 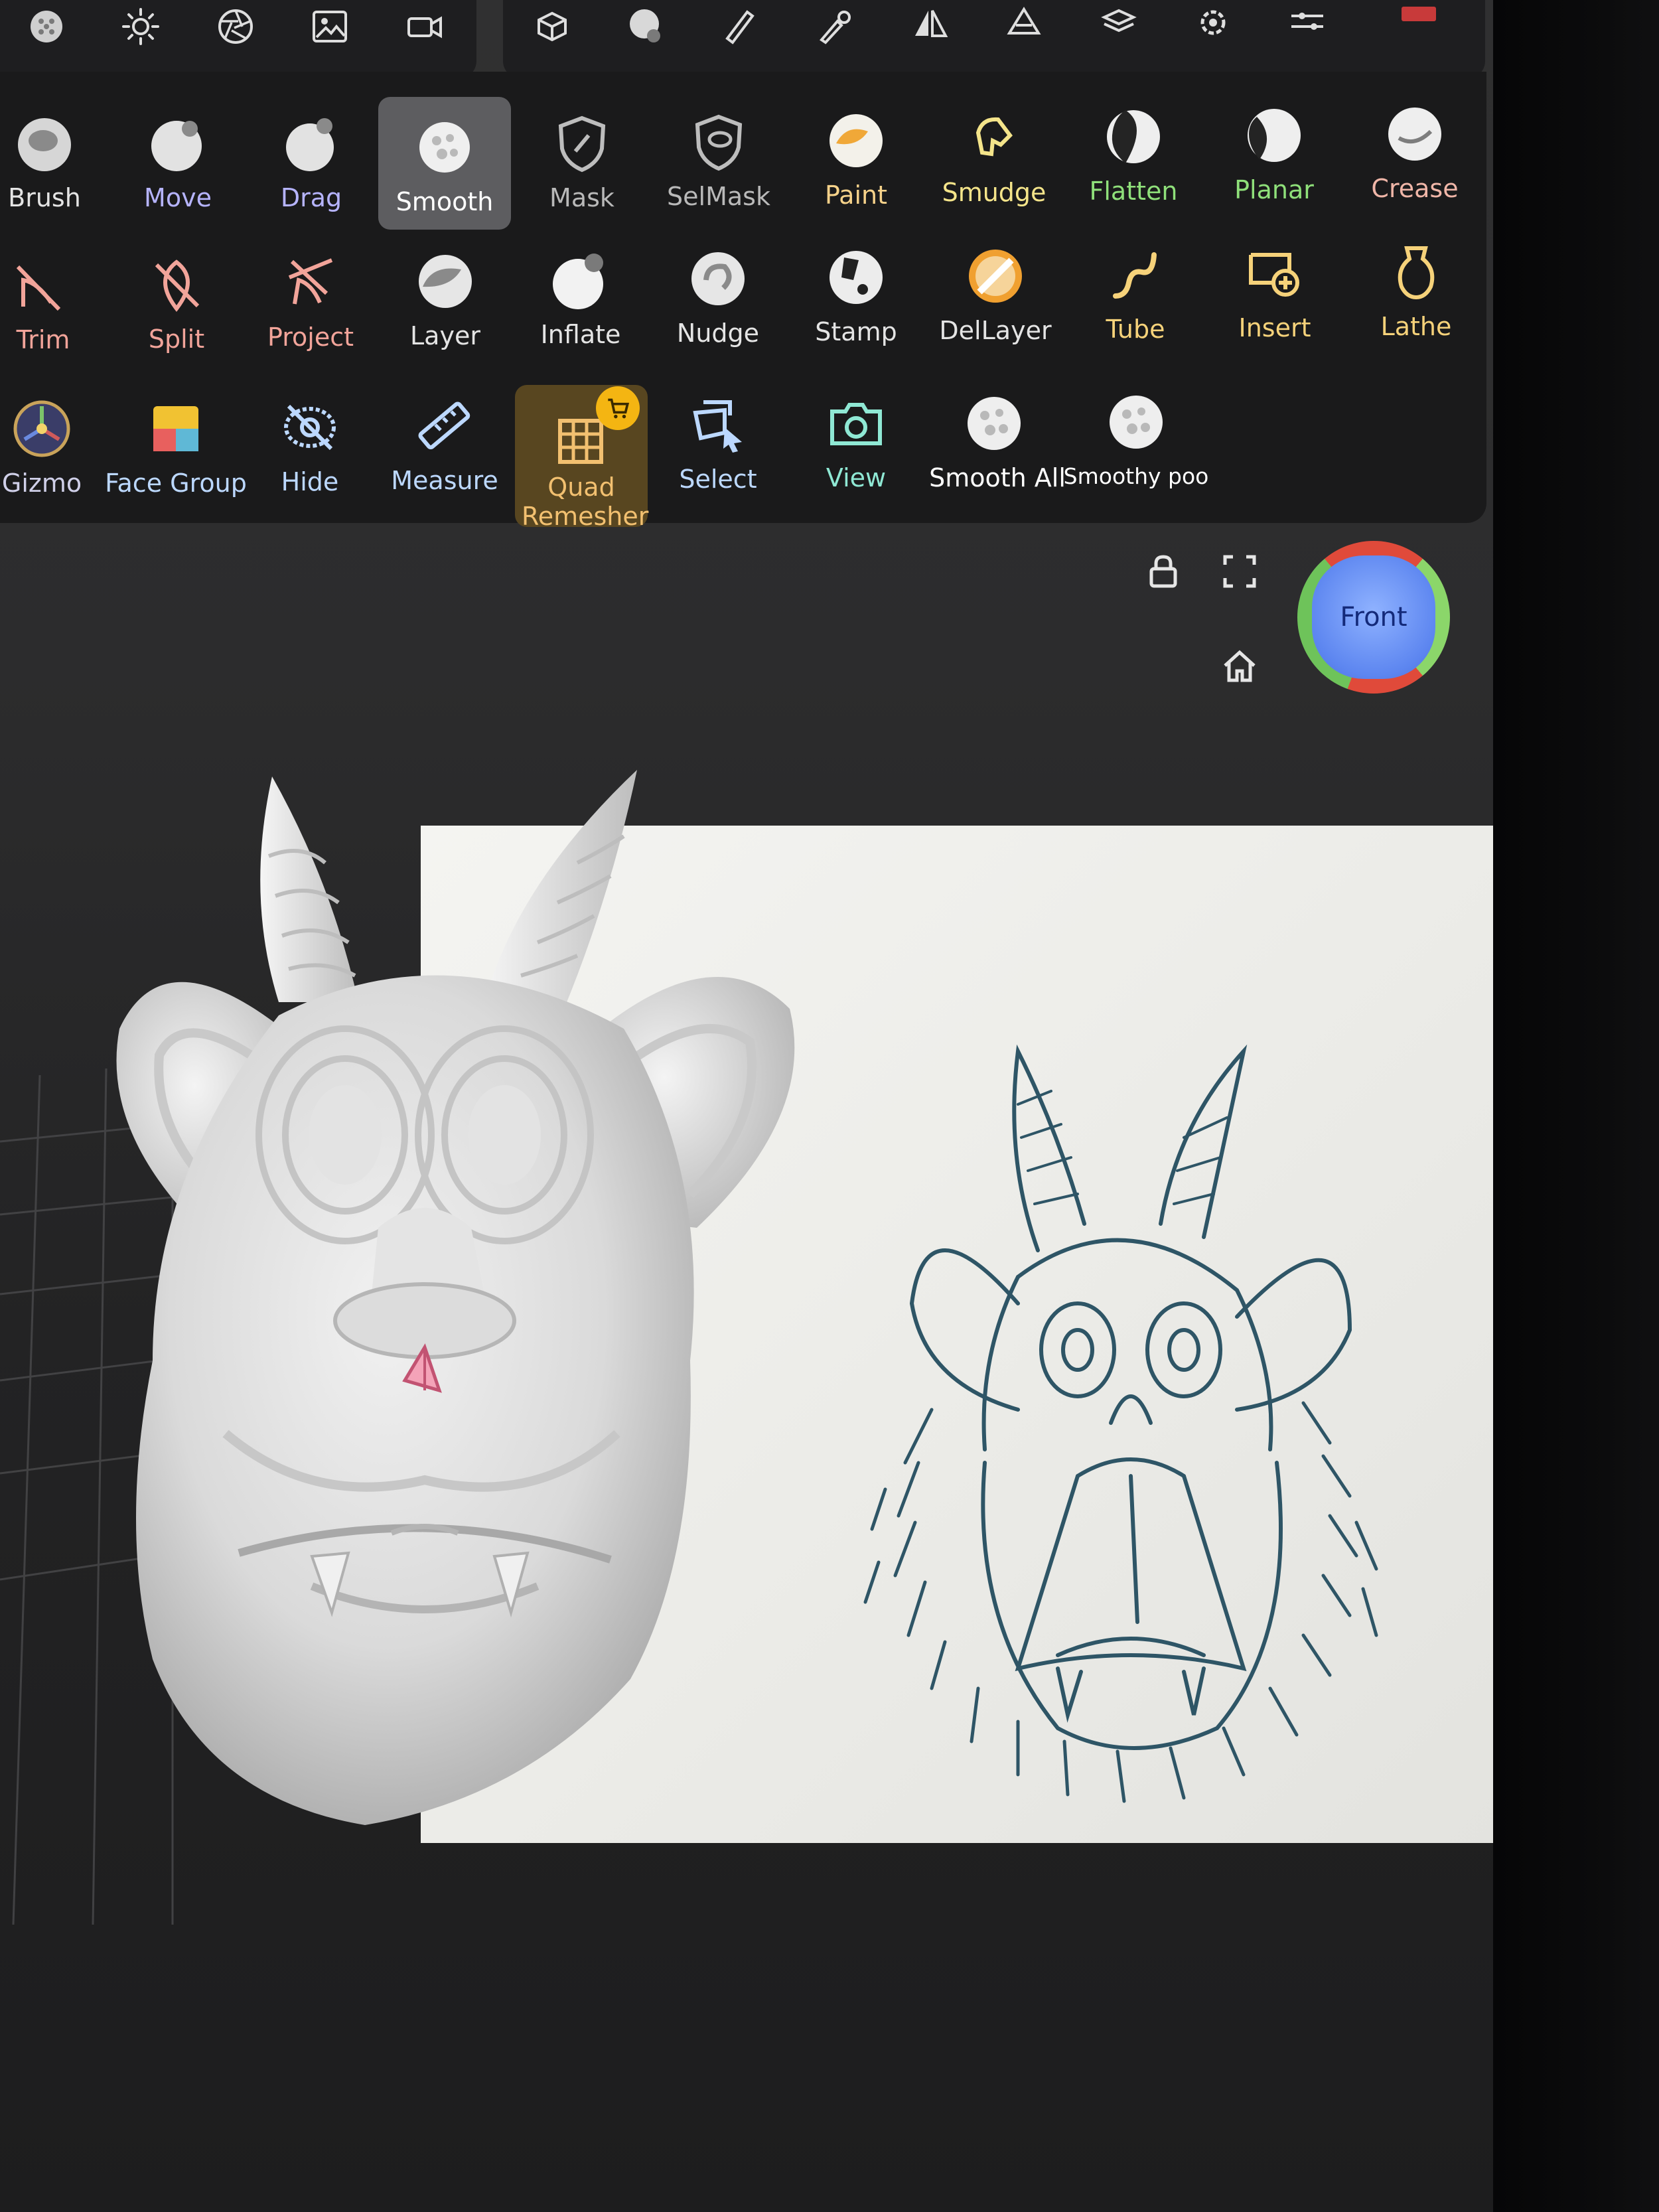 What do you see at coordinates (311, 197) in the screenshot?
I see `tool-label: Drag` at bounding box center [311, 197].